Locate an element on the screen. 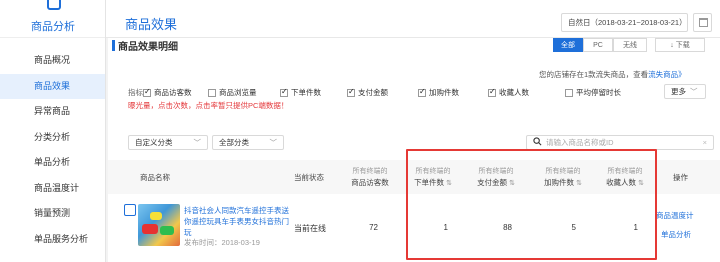  checkbox-orders is located at coordinates (284, 92).